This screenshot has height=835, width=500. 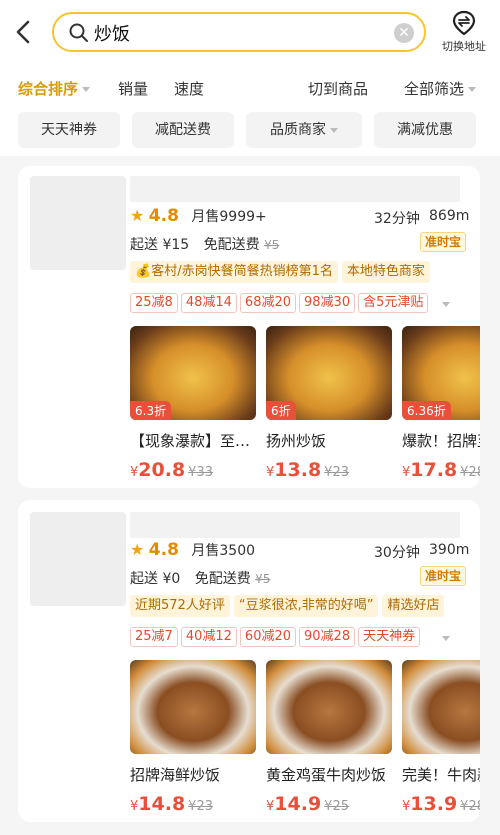 I want to click on all-filters: 全部筛选, so click(x=440, y=88).